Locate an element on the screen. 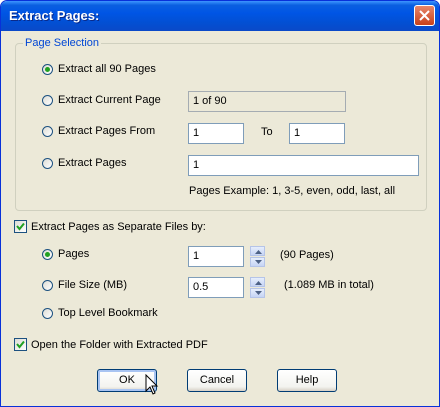 The image size is (440, 407). split-pages-spinner is located at coordinates (257, 256).